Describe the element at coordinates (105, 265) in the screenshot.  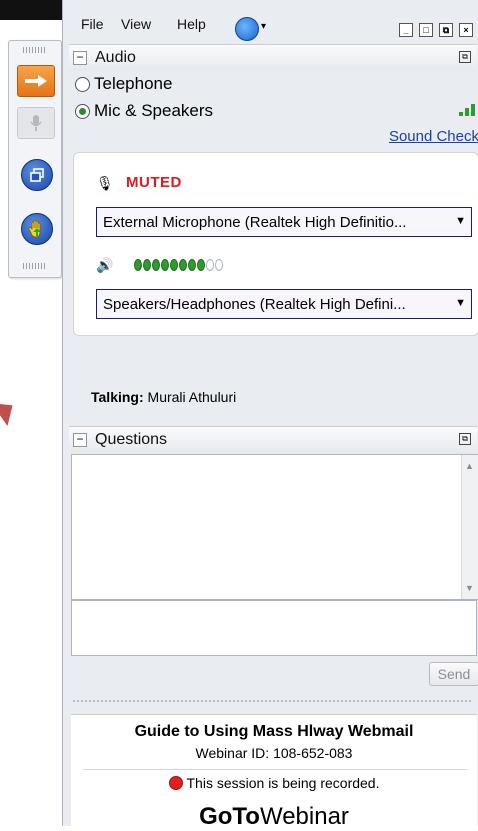
I see `speaker-icon: 🔊` at that location.